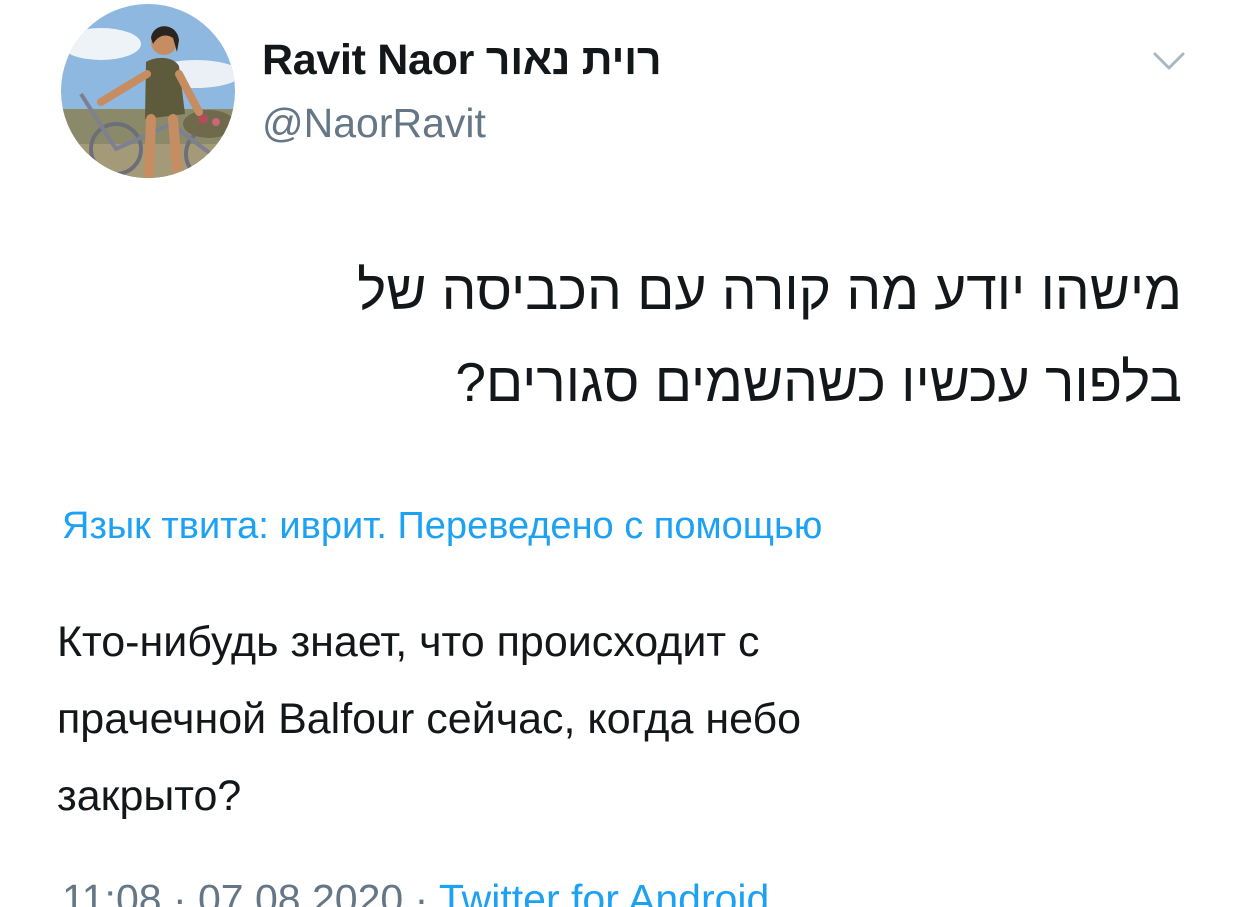 This screenshot has height=907, width=1242. What do you see at coordinates (408, 642) in the screenshot?
I see `translated-text-line: Кто-нибудь знает, что происходит с` at bounding box center [408, 642].